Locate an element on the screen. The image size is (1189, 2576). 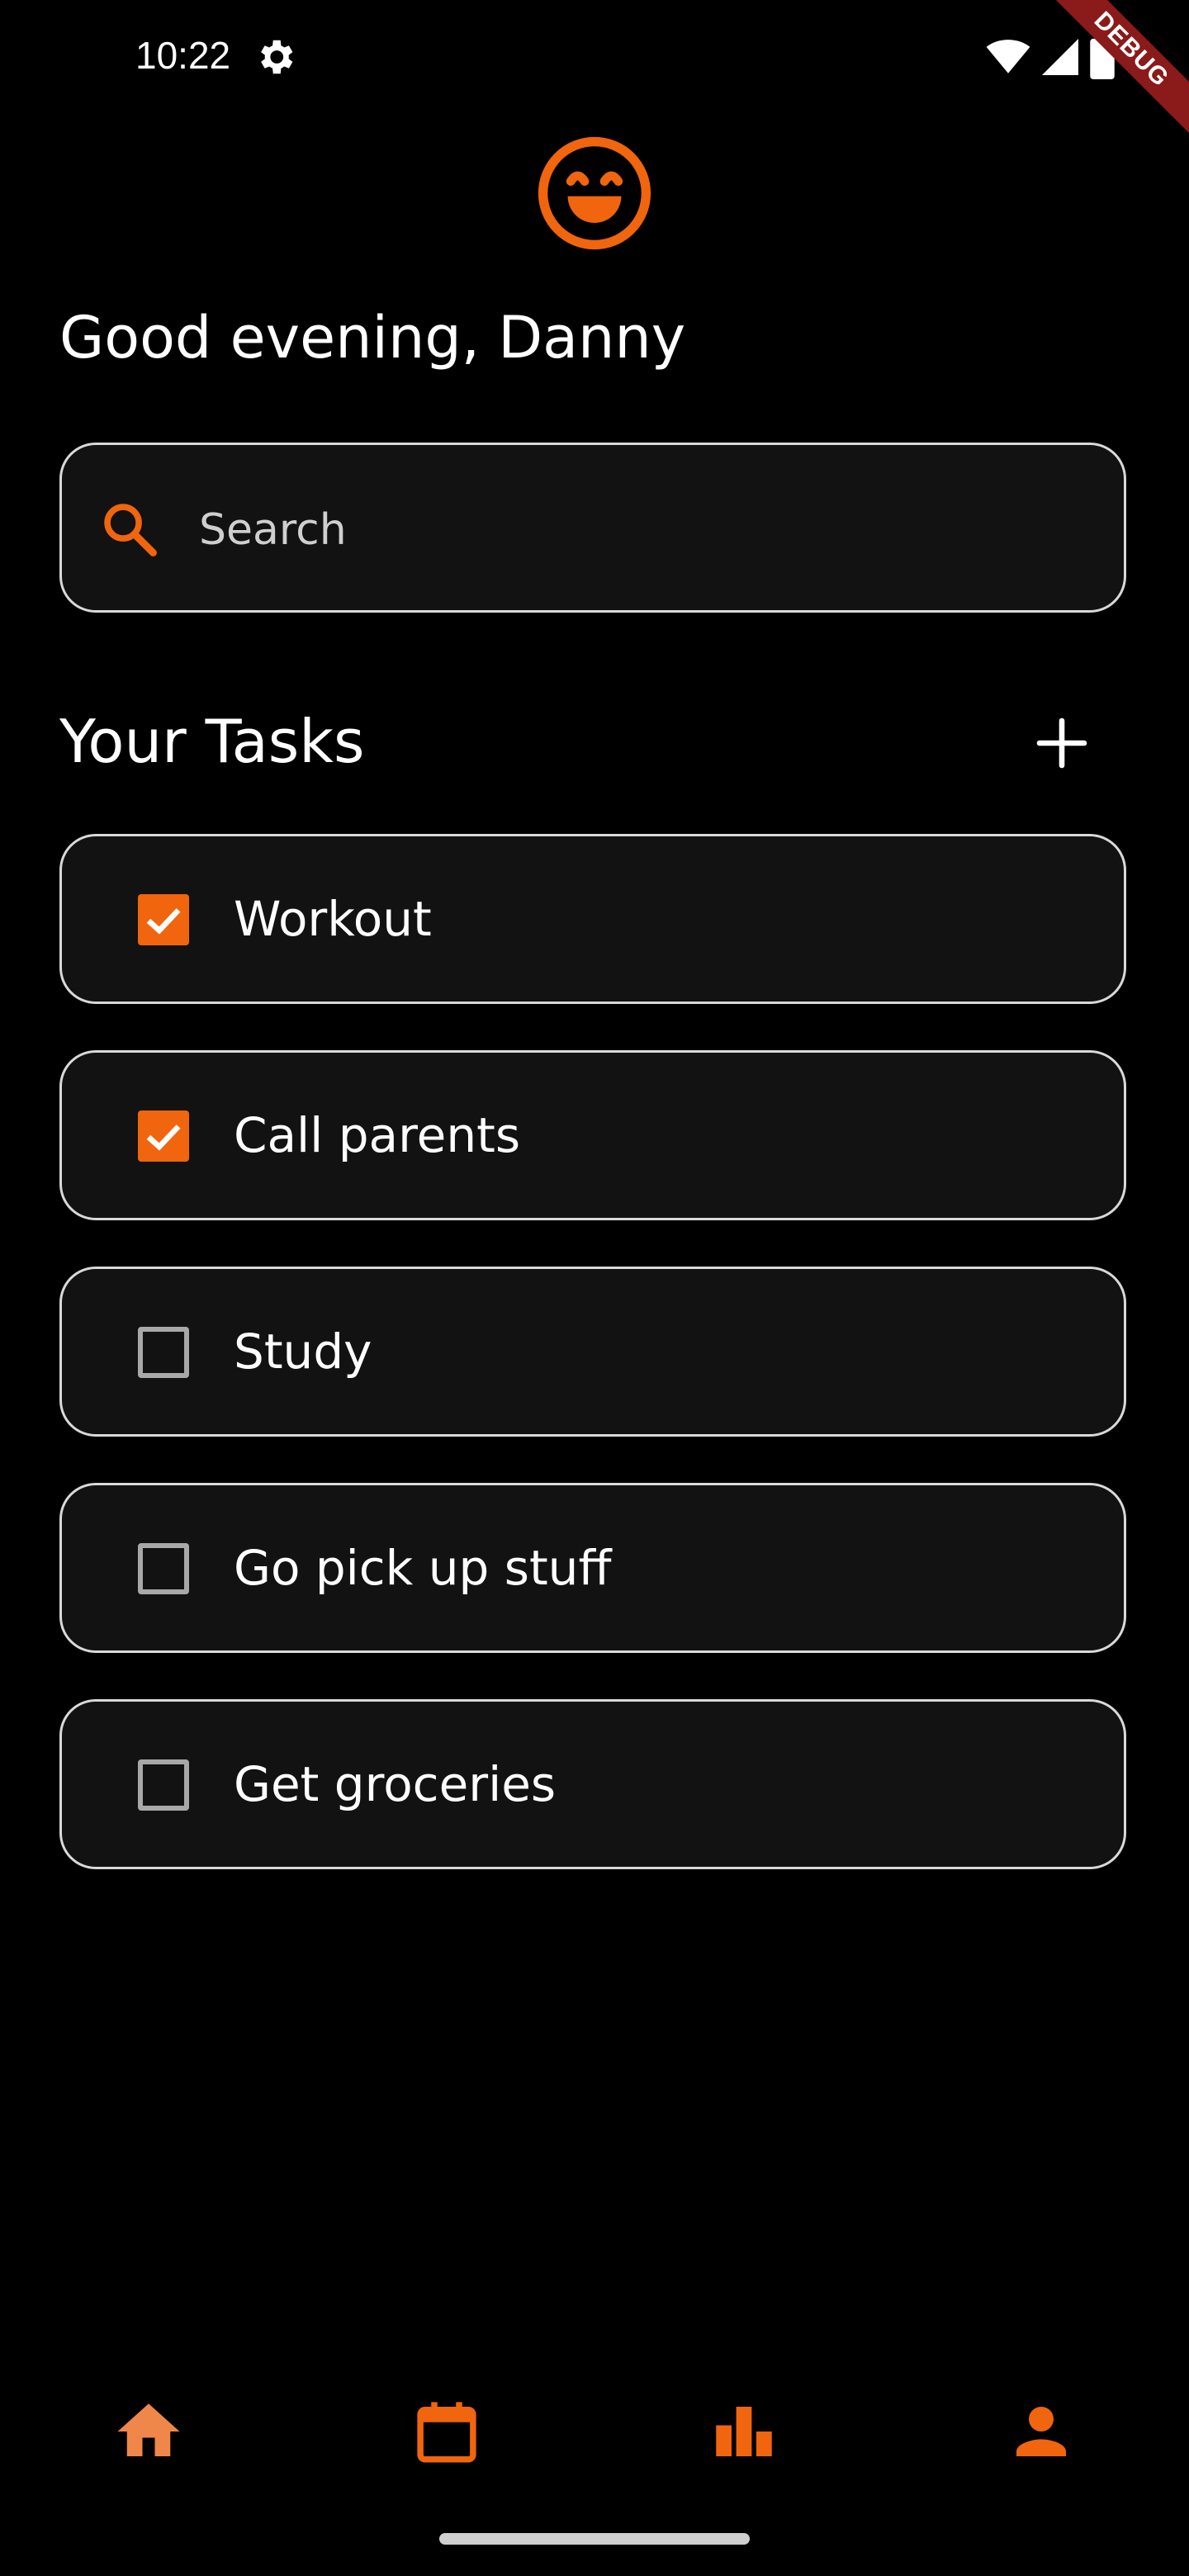
status-time: 10:22 is located at coordinates (183, 55).